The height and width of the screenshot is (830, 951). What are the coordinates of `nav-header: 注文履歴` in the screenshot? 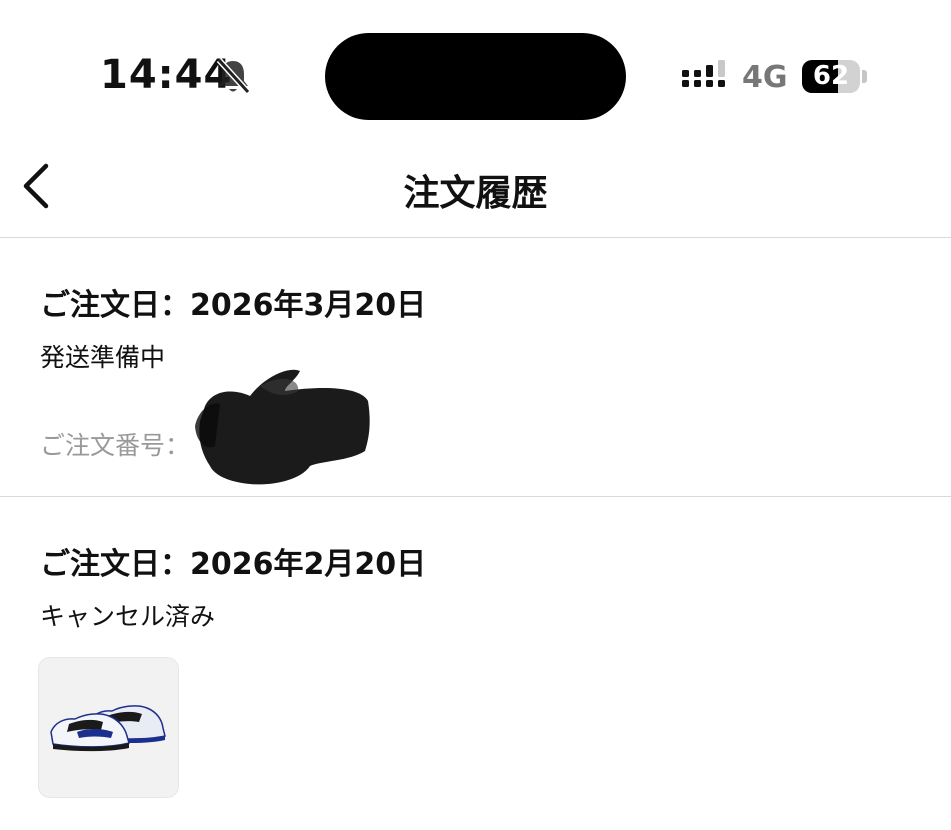 It's located at (475, 184).